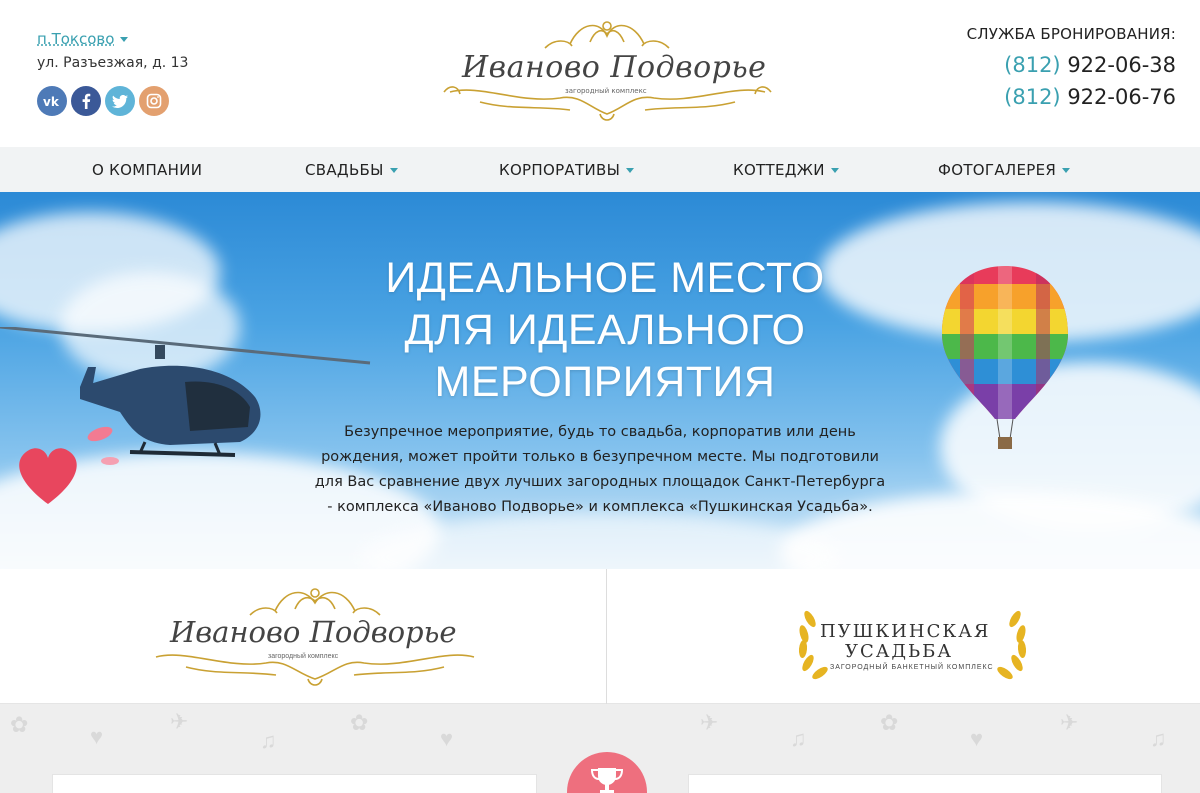  I want to click on instagram-icon, so click(154, 101).